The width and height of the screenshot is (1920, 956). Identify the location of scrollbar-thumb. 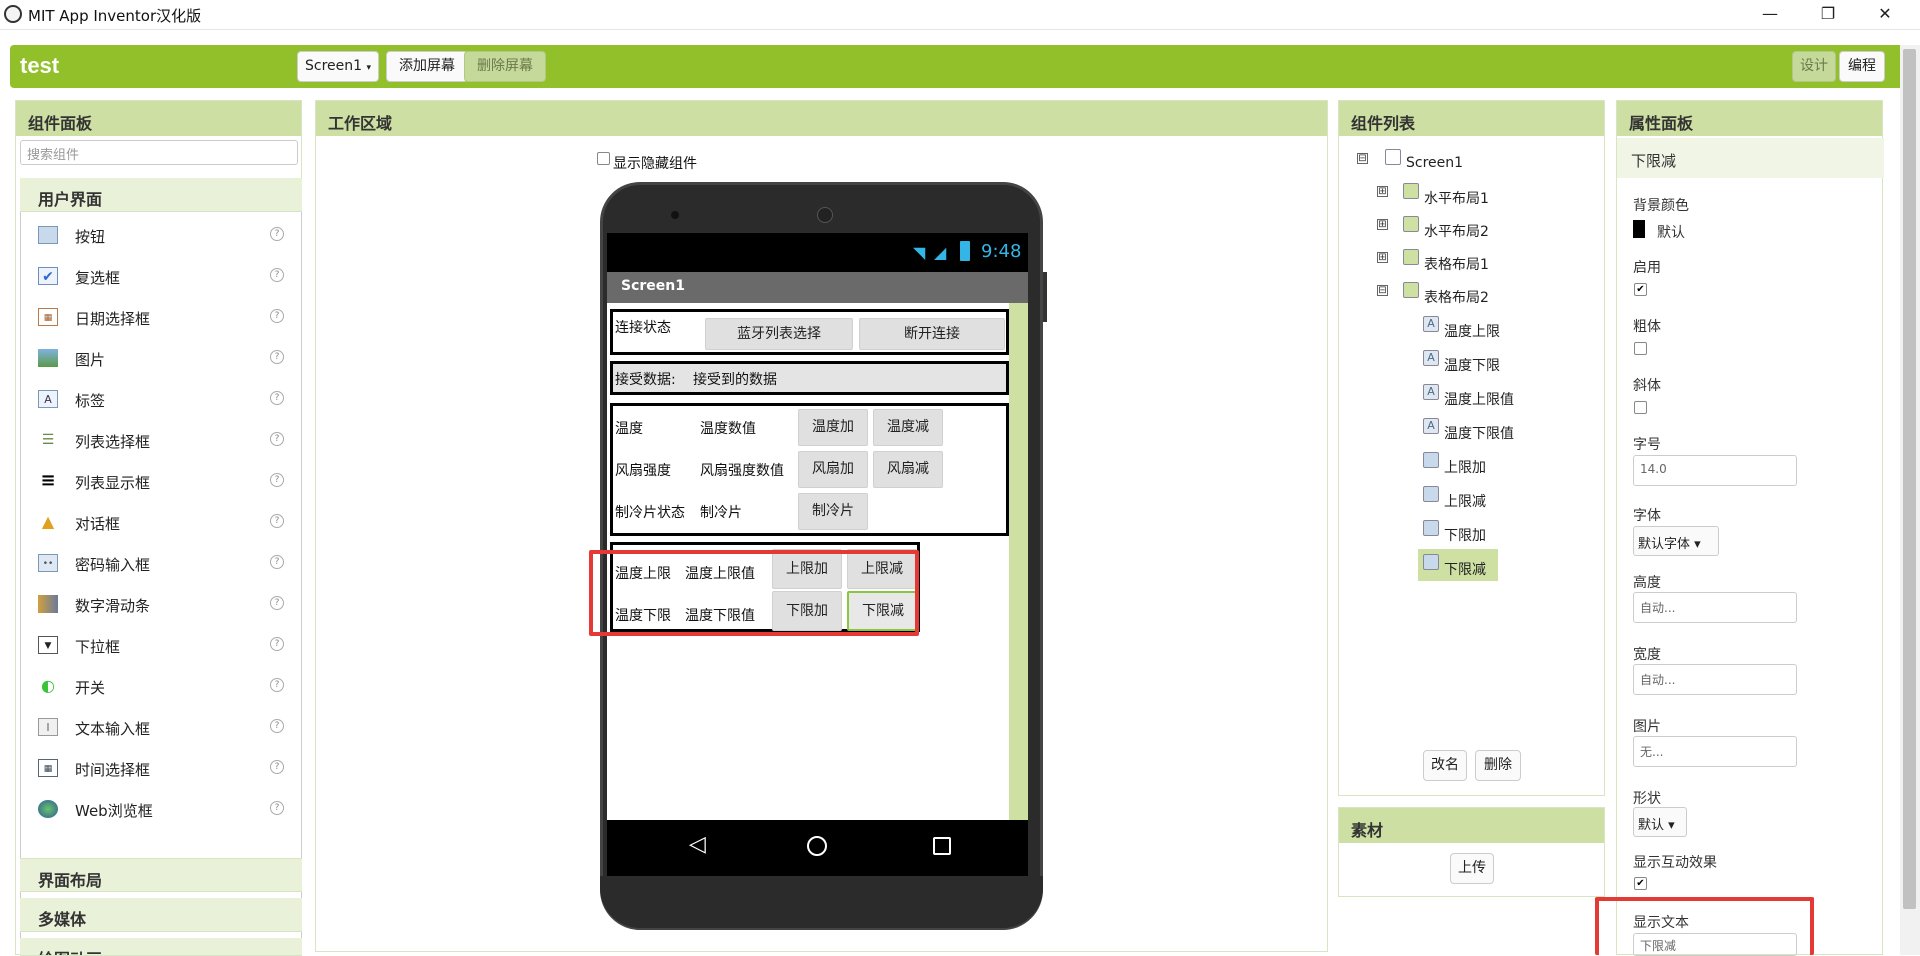
(1909, 479).